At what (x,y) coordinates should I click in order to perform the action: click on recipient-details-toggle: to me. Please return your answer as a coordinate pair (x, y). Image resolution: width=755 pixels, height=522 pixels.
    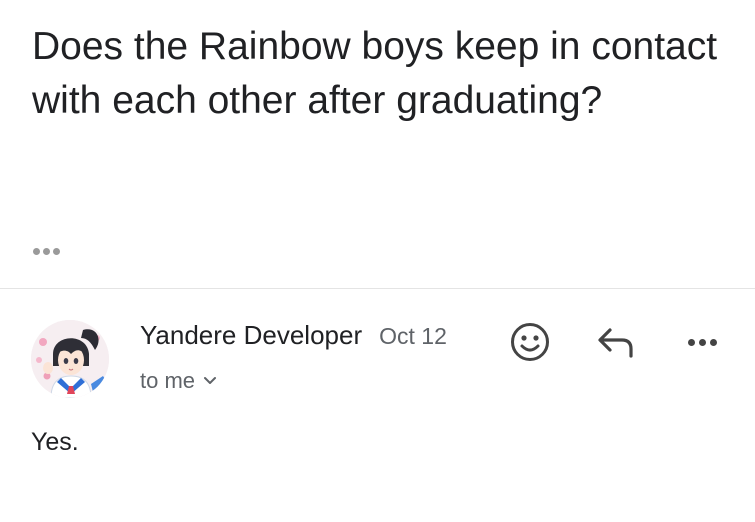
    Looking at the image, I should click on (178, 381).